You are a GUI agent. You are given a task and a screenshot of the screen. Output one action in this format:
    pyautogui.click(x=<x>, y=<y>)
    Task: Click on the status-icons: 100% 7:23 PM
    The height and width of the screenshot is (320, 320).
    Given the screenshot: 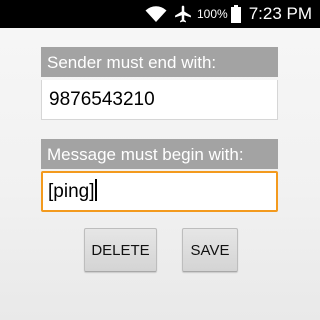 What is the action you would take?
    pyautogui.click(x=228, y=14)
    